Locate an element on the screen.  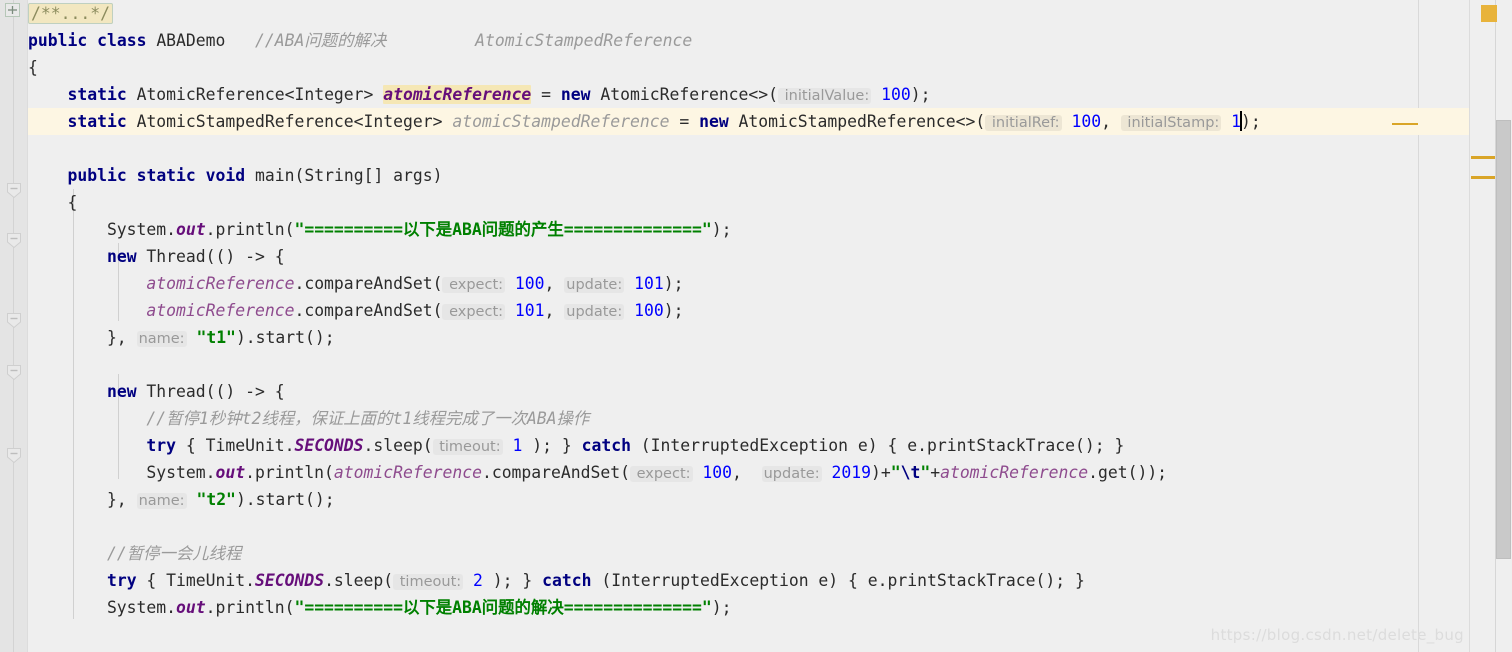
warning-stripe-badge is located at coordinates (1489, 13).